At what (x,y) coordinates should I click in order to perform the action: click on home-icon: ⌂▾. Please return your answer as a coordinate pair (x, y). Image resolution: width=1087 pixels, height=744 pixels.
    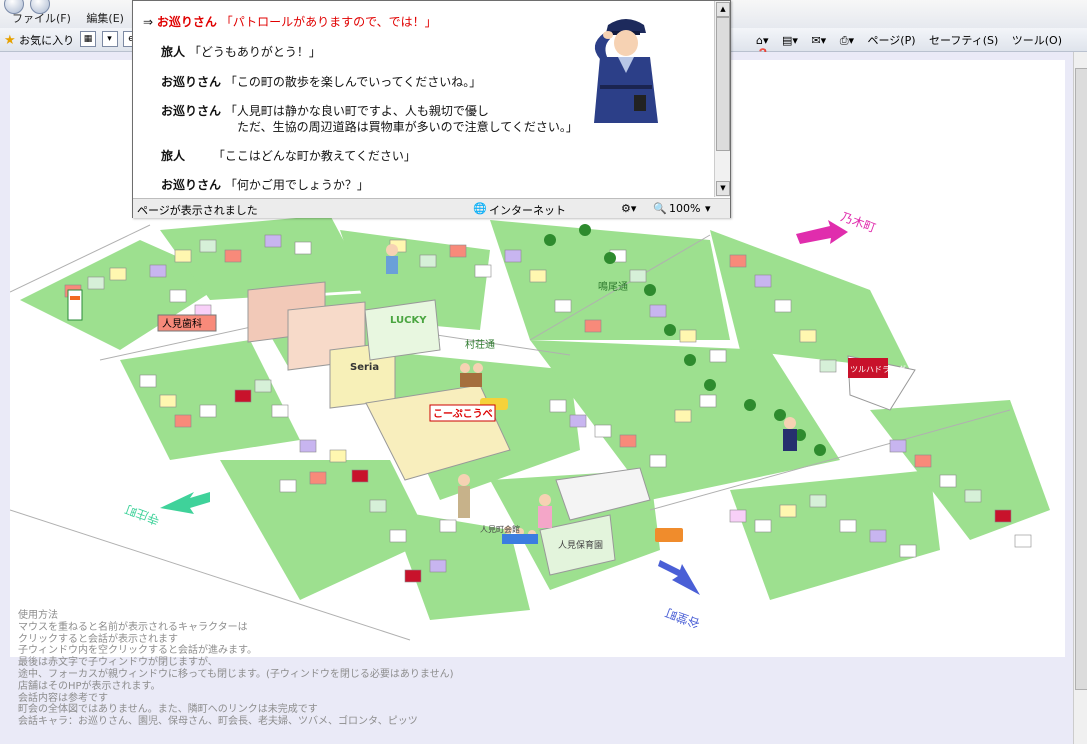
    Looking at the image, I should click on (762, 40).